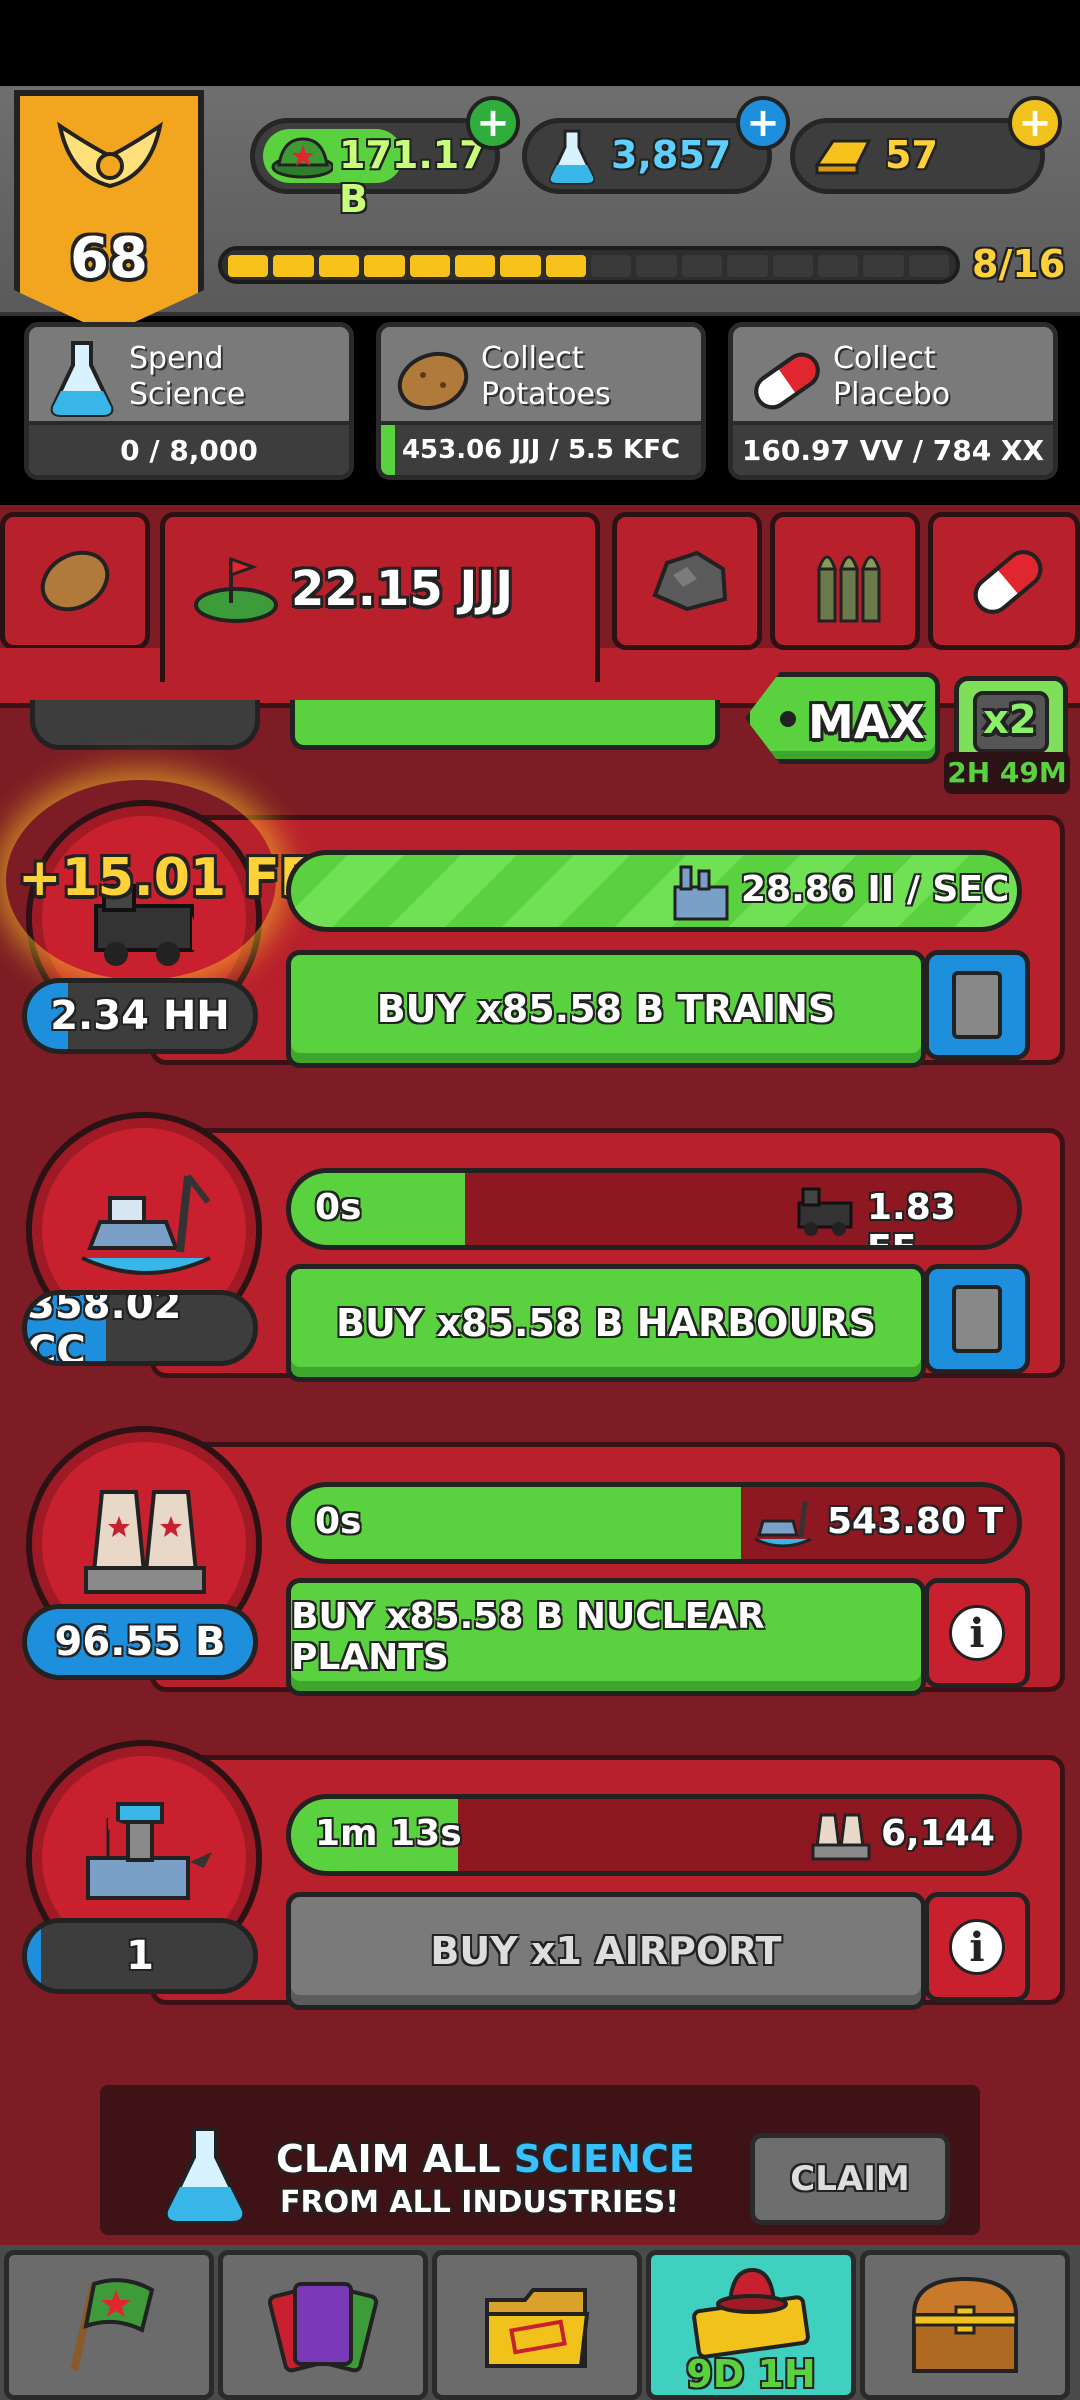 Image resolution: width=1080 pixels, height=2400 pixels. What do you see at coordinates (911, 1218) in the screenshot?
I see `production-cost: 1.83 EE` at bounding box center [911, 1218].